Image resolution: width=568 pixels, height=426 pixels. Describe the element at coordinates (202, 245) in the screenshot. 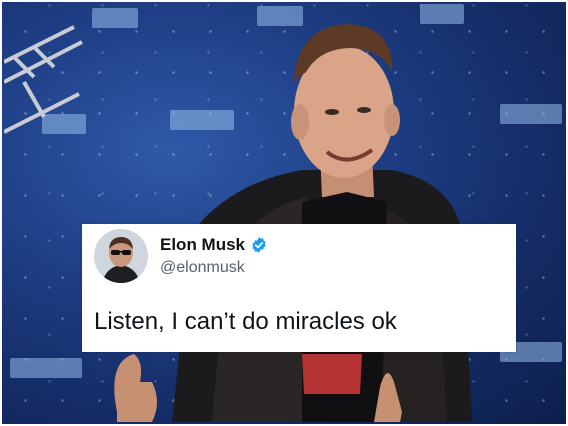

I see `author-display-name: Elon Musk` at that location.